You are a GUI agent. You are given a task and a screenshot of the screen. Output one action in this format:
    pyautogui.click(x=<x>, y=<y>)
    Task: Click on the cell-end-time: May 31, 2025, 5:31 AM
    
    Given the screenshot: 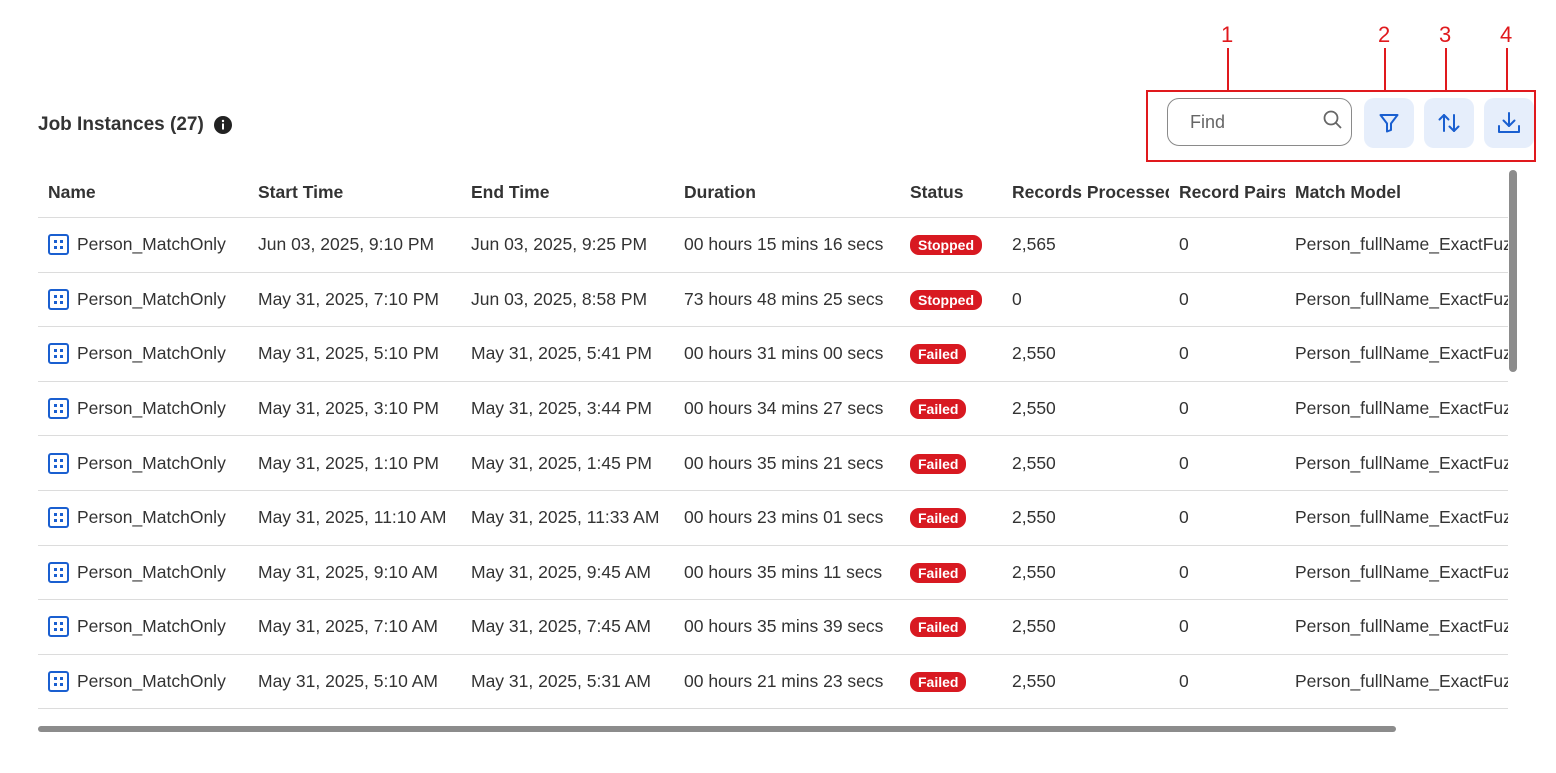 What is the action you would take?
    pyautogui.click(x=567, y=682)
    